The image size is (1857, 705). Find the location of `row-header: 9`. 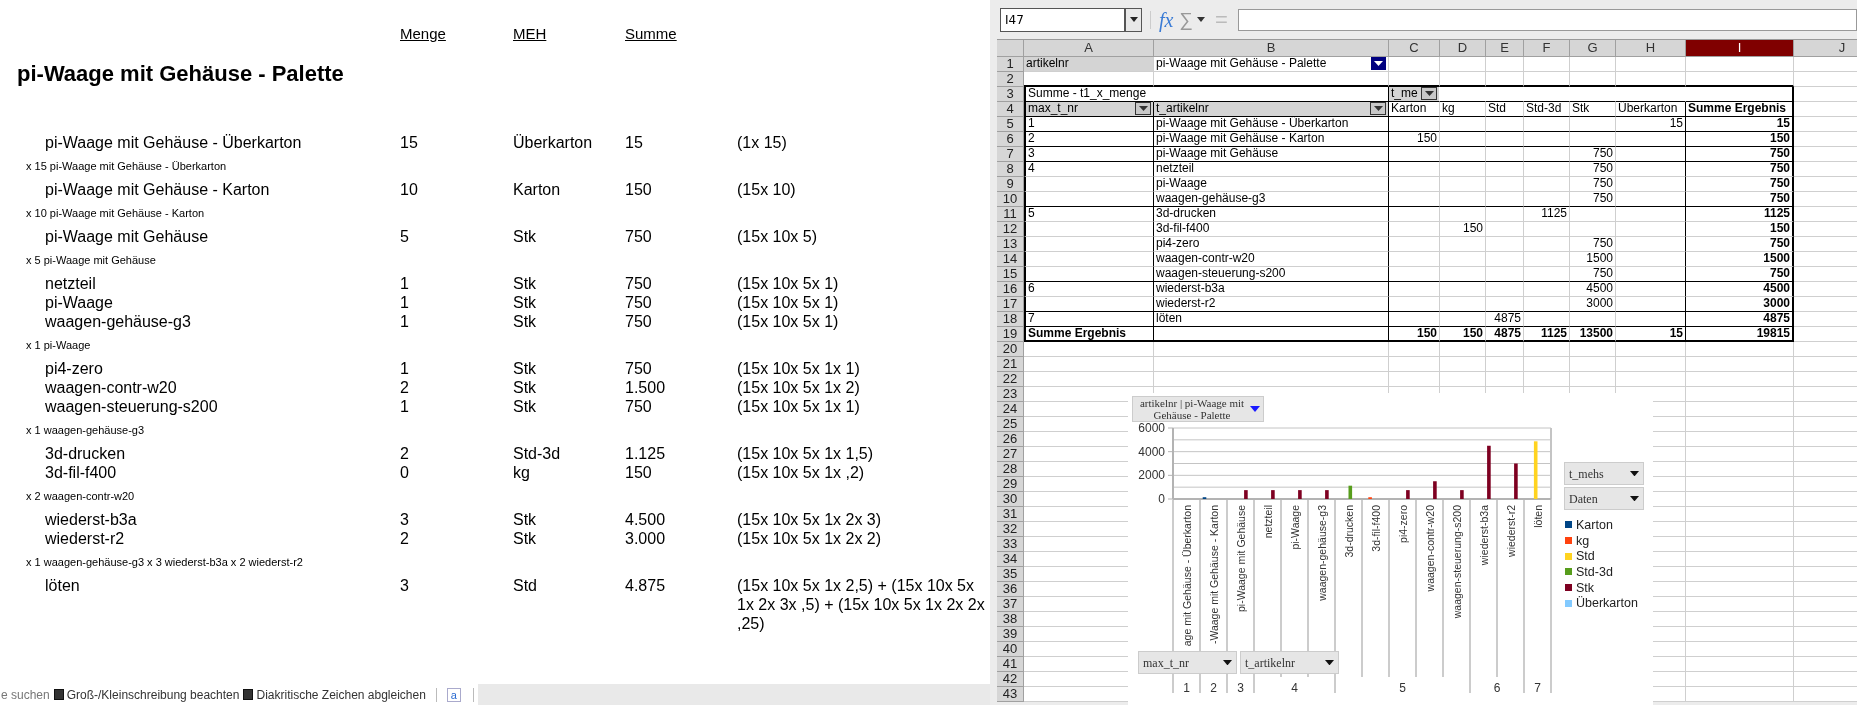

row-header: 9 is located at coordinates (1010, 184).